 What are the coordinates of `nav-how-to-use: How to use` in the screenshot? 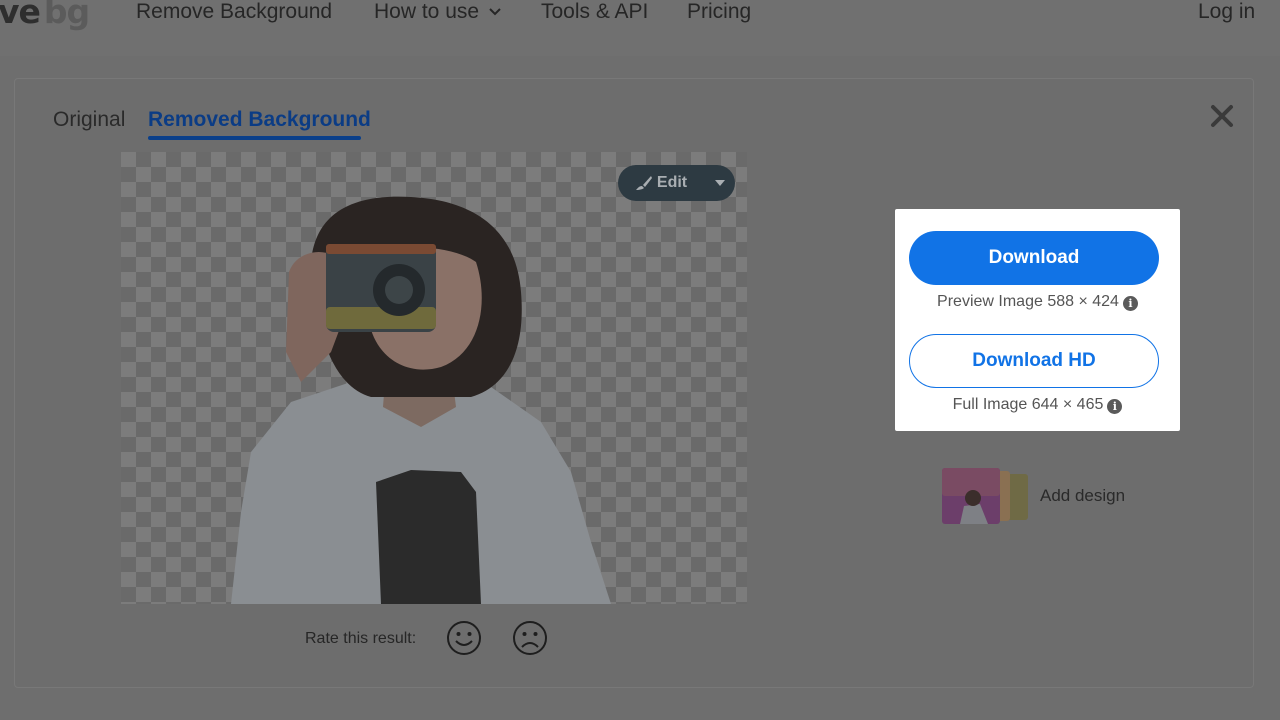 It's located at (438, 13).